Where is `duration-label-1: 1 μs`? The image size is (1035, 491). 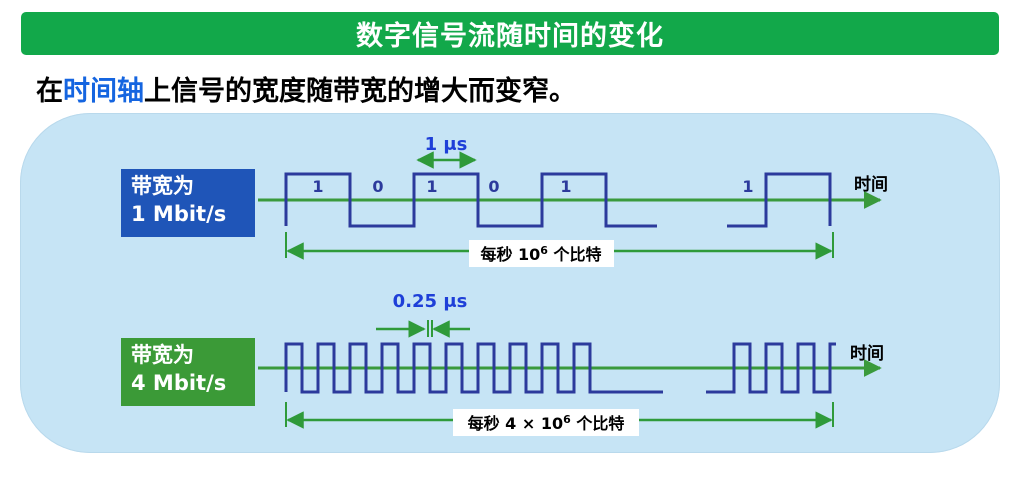 duration-label-1: 1 μs is located at coordinates (446, 144).